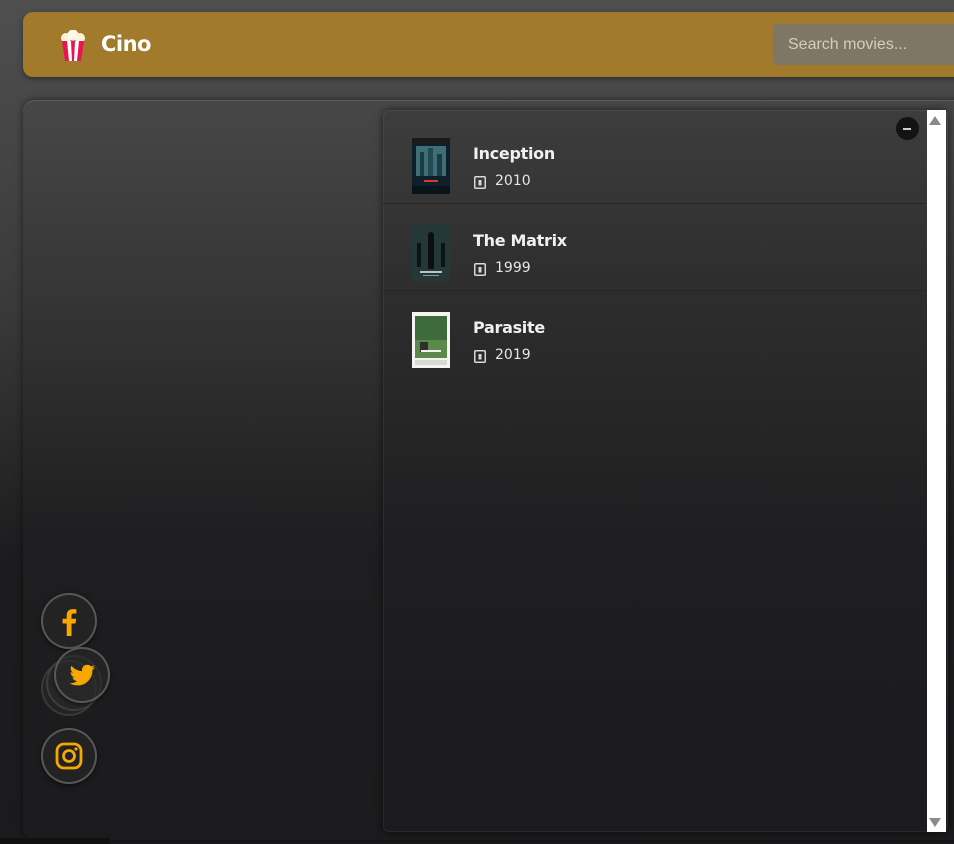 This screenshot has height=844, width=954. Describe the element at coordinates (654, 247) in the screenshot. I see `result-item-the-matrix: The Matrix 1999` at that location.